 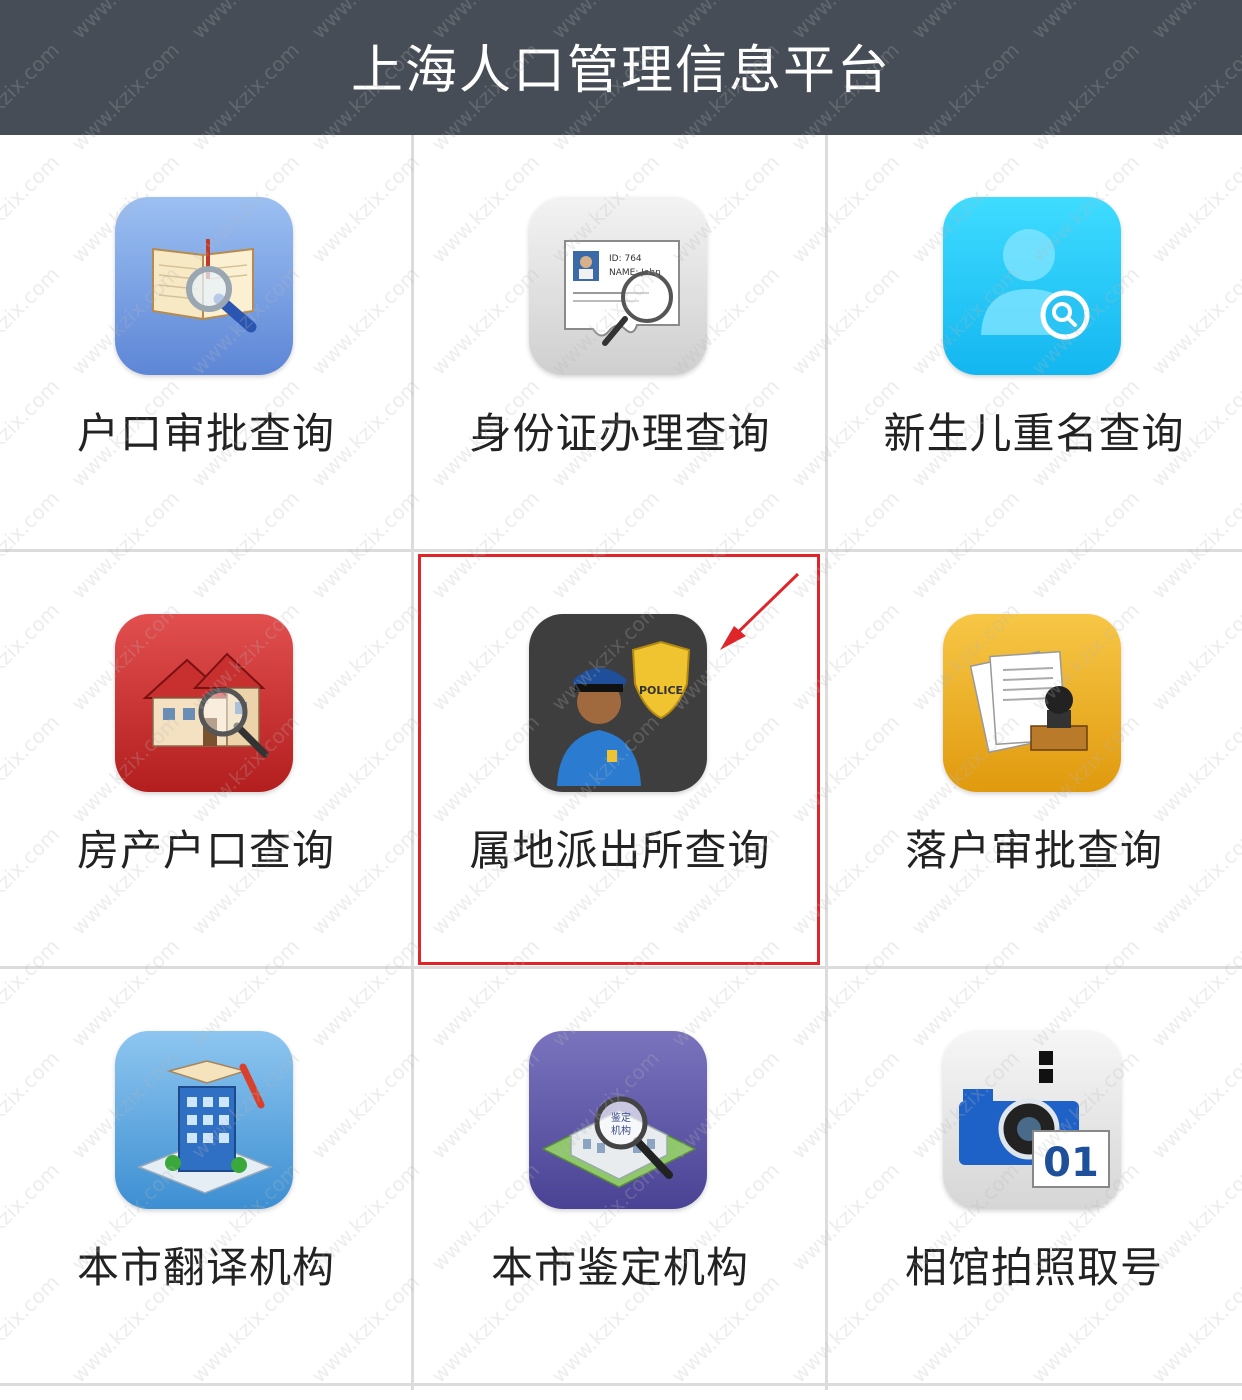 What do you see at coordinates (618, 703) in the screenshot?
I see `police-officer-badge-icon: POLICE` at bounding box center [618, 703].